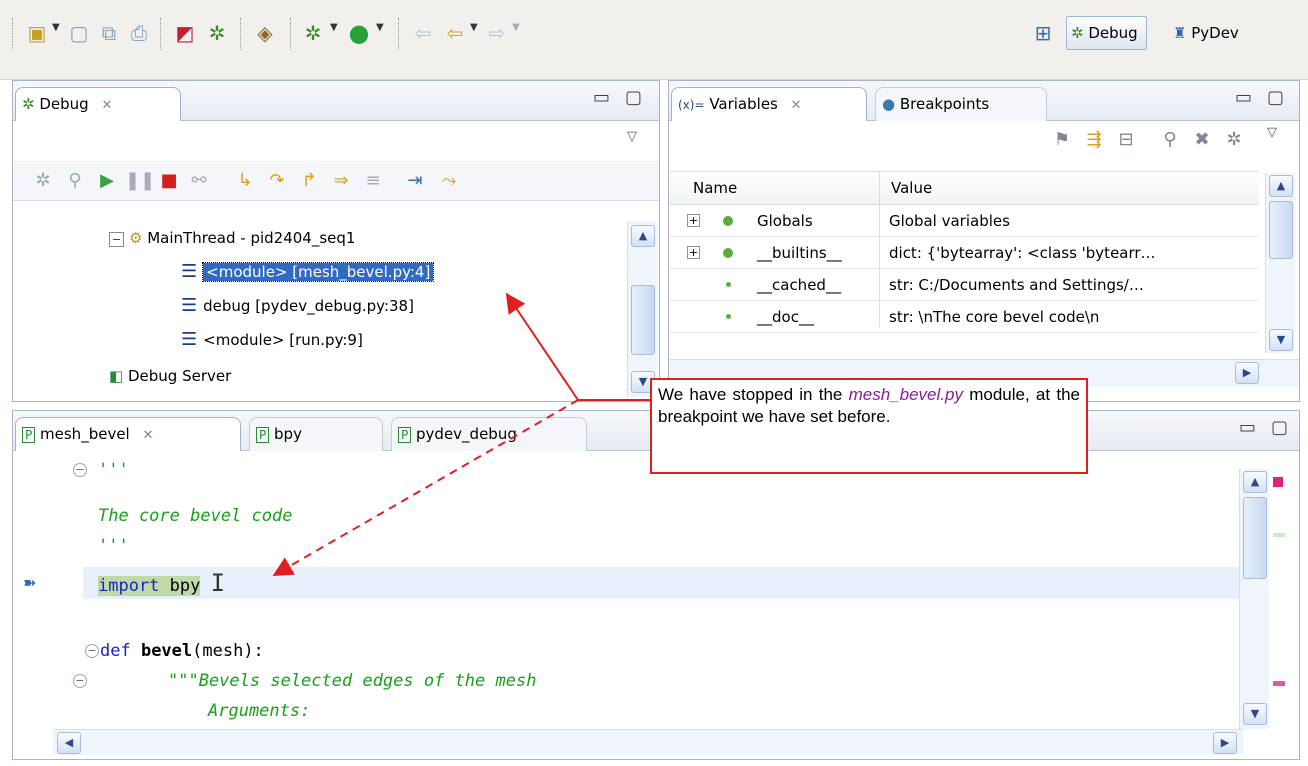 The image size is (1308, 766). I want to click on callout-filename: mesh_bevel.py, so click(905, 394).